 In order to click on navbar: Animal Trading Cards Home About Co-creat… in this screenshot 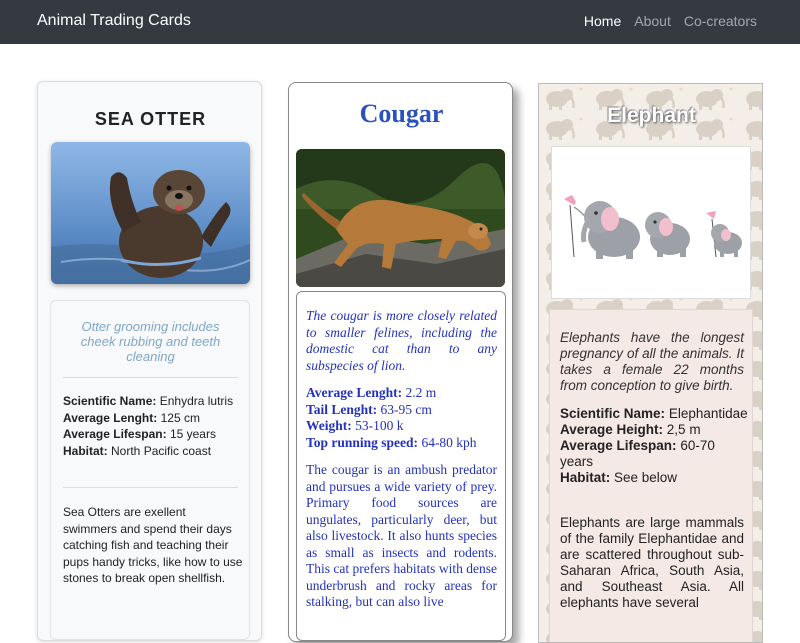, I will do `click(400, 22)`.